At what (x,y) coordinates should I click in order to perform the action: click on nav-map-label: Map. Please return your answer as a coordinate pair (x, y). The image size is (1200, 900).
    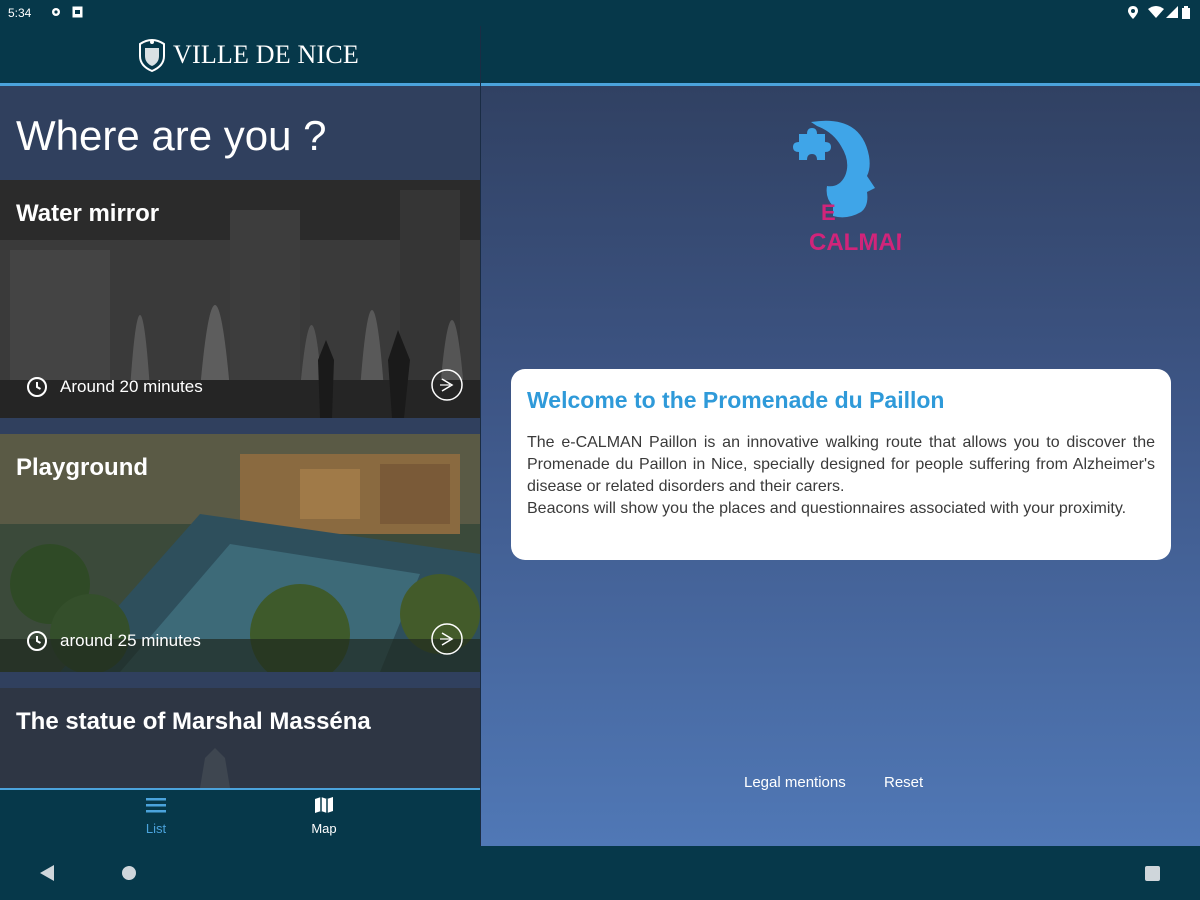
    Looking at the image, I should click on (324, 828).